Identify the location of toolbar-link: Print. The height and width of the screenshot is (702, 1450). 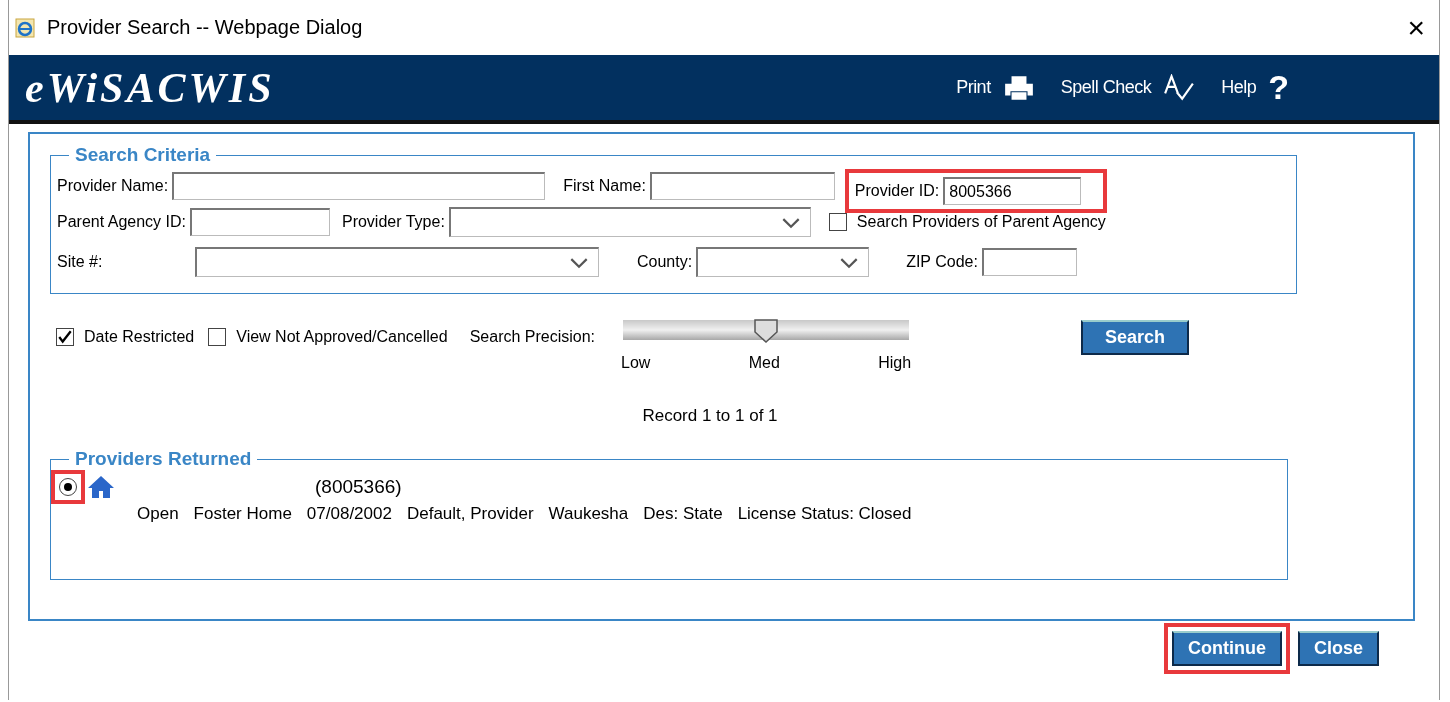
(973, 87).